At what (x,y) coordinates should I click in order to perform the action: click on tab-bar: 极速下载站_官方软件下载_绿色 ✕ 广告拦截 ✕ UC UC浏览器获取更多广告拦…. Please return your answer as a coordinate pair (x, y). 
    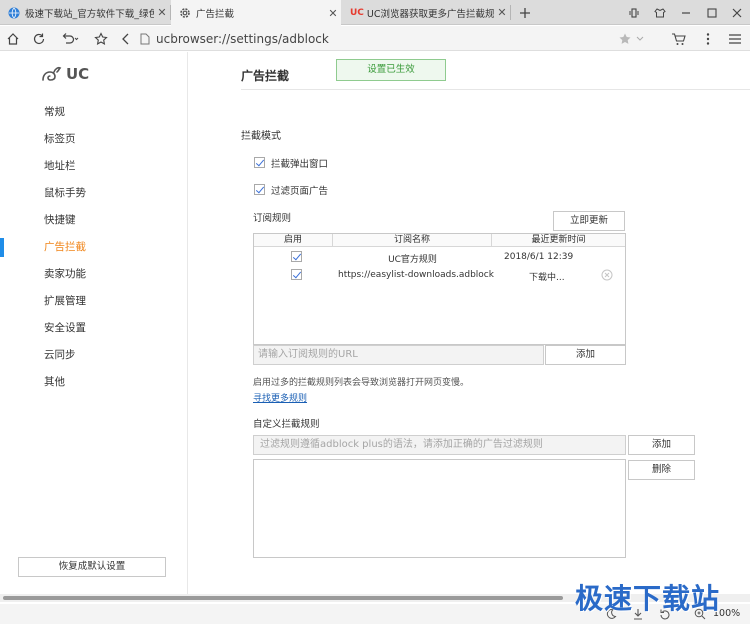
    Looking at the image, I should click on (375, 13).